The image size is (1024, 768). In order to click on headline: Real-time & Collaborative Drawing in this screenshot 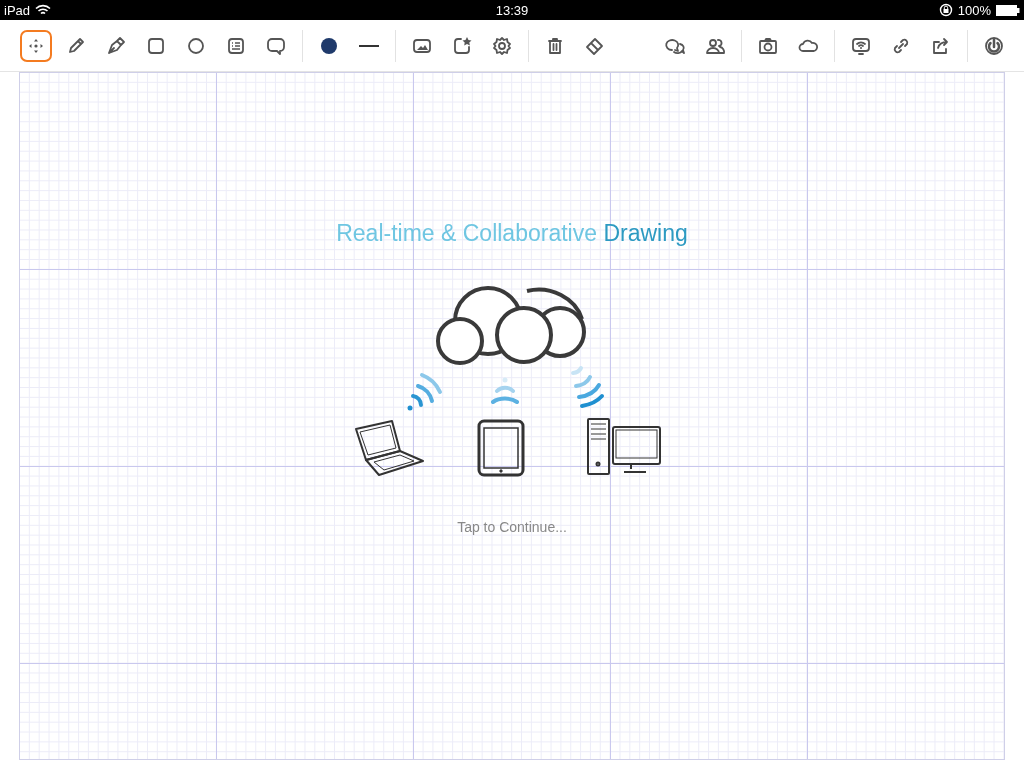, I will do `click(512, 233)`.